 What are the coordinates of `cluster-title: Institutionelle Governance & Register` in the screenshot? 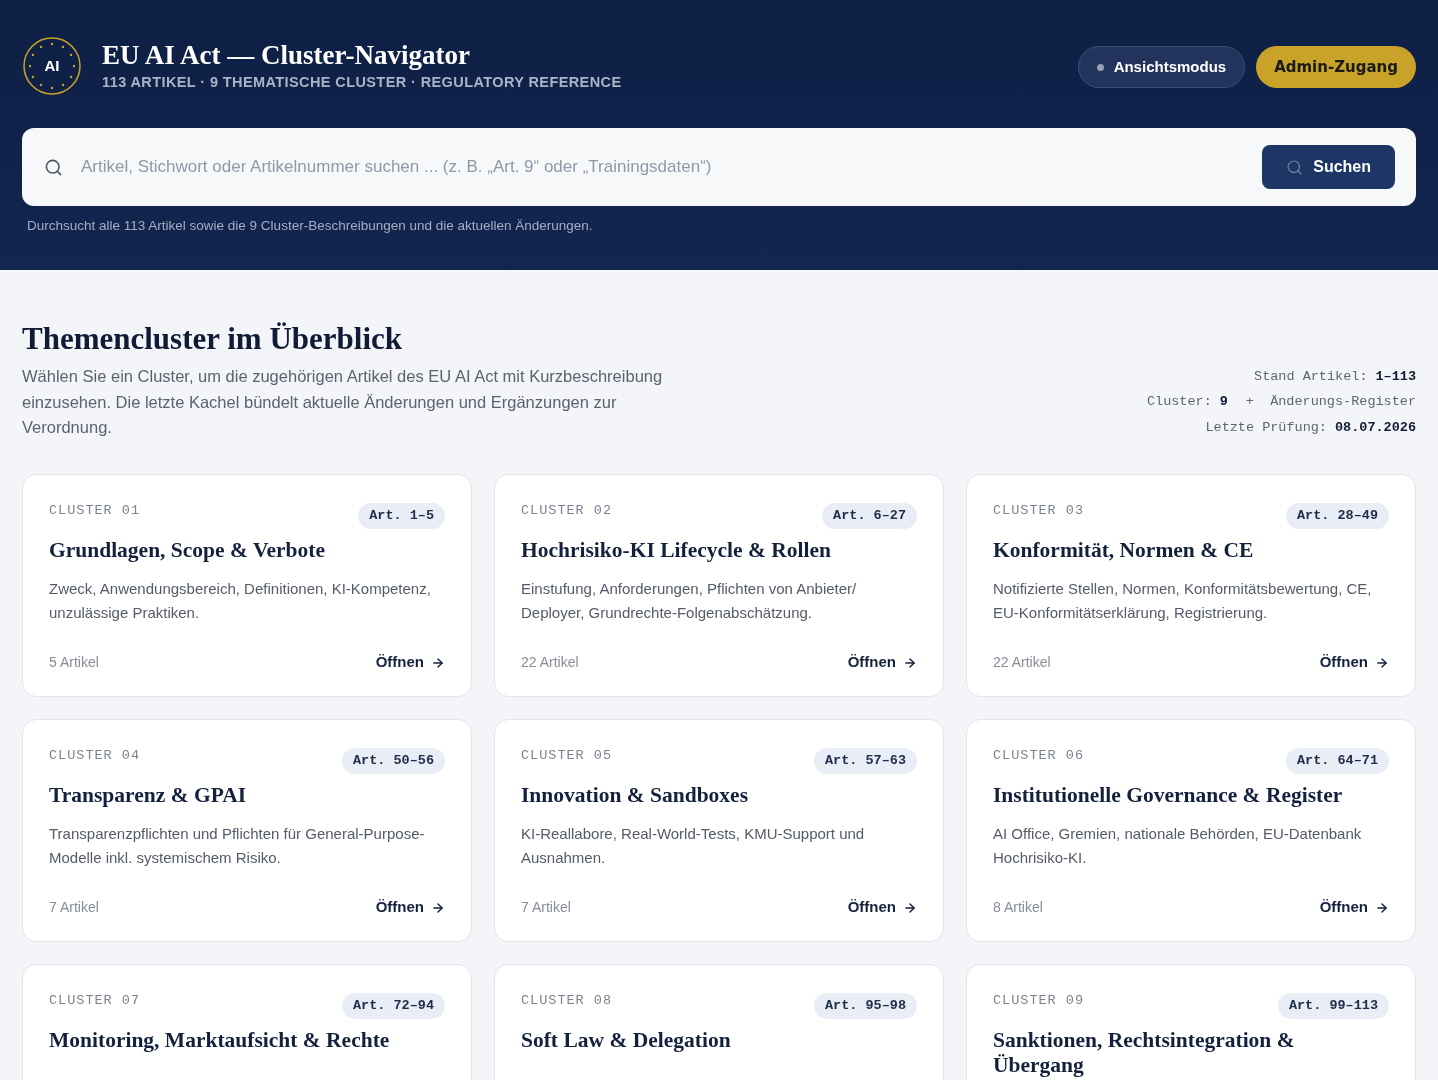 It's located at (1168, 795).